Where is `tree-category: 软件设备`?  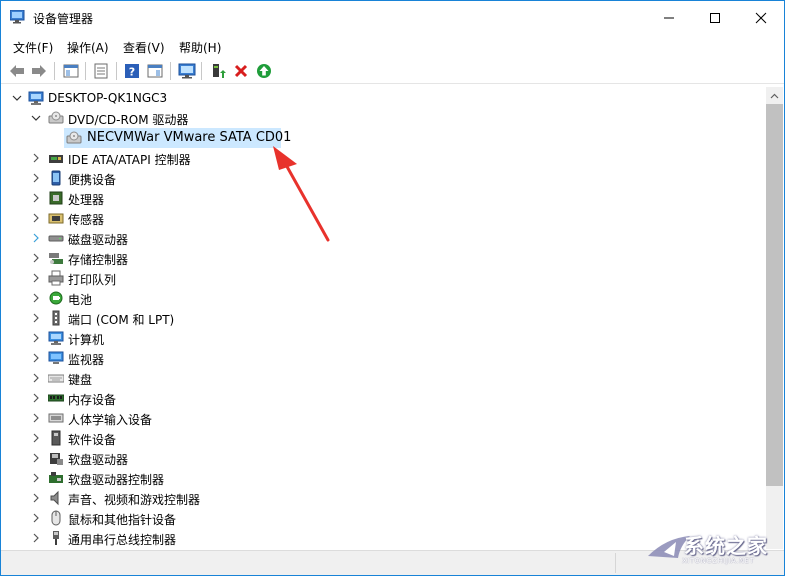 tree-category: 软件设备 is located at coordinates (384, 438).